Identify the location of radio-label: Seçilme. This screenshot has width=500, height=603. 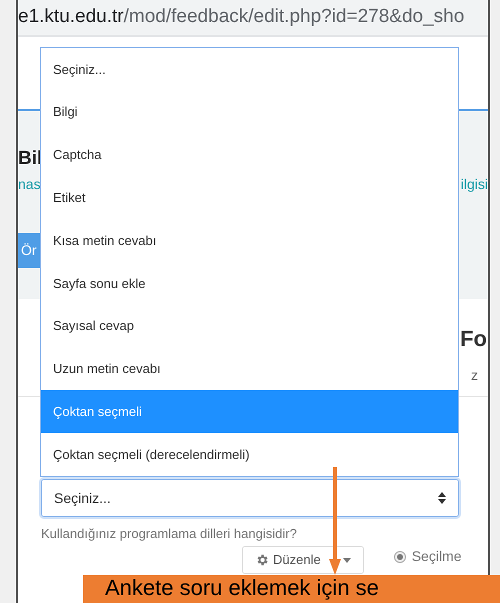
(437, 556).